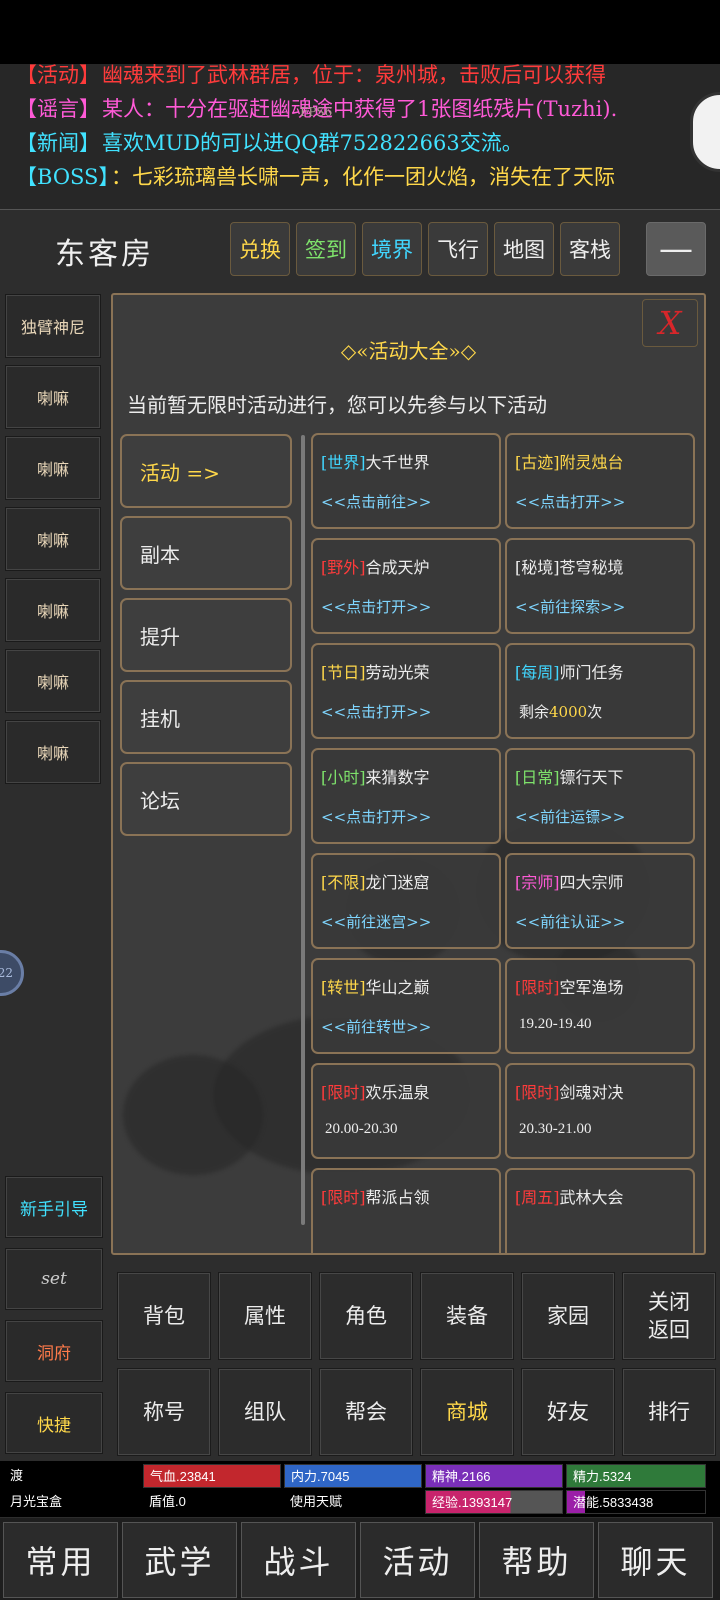 The image size is (720, 1600). What do you see at coordinates (265, 1412) in the screenshot?
I see `function-button: 组队` at bounding box center [265, 1412].